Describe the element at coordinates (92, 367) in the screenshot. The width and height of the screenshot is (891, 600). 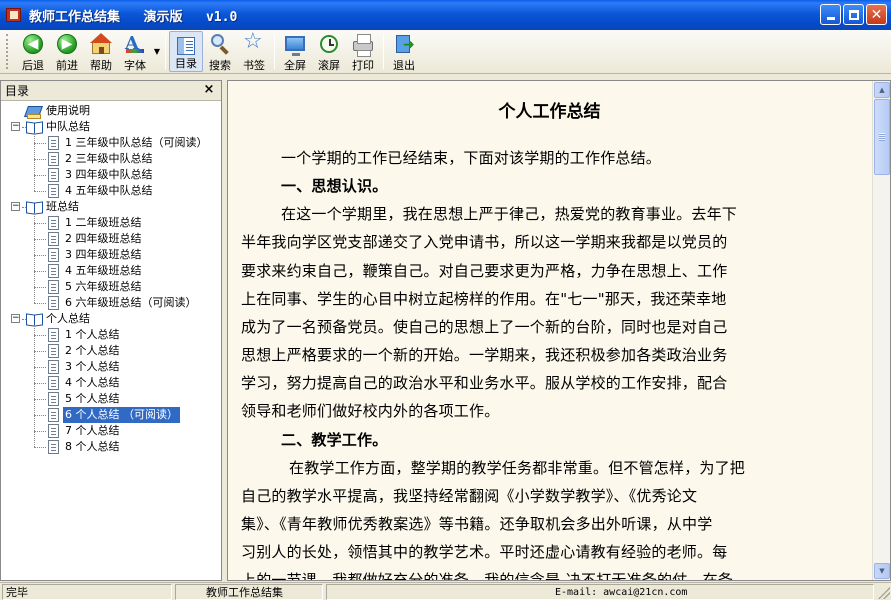
I see `tree-item-label: 3 个人总结` at that location.